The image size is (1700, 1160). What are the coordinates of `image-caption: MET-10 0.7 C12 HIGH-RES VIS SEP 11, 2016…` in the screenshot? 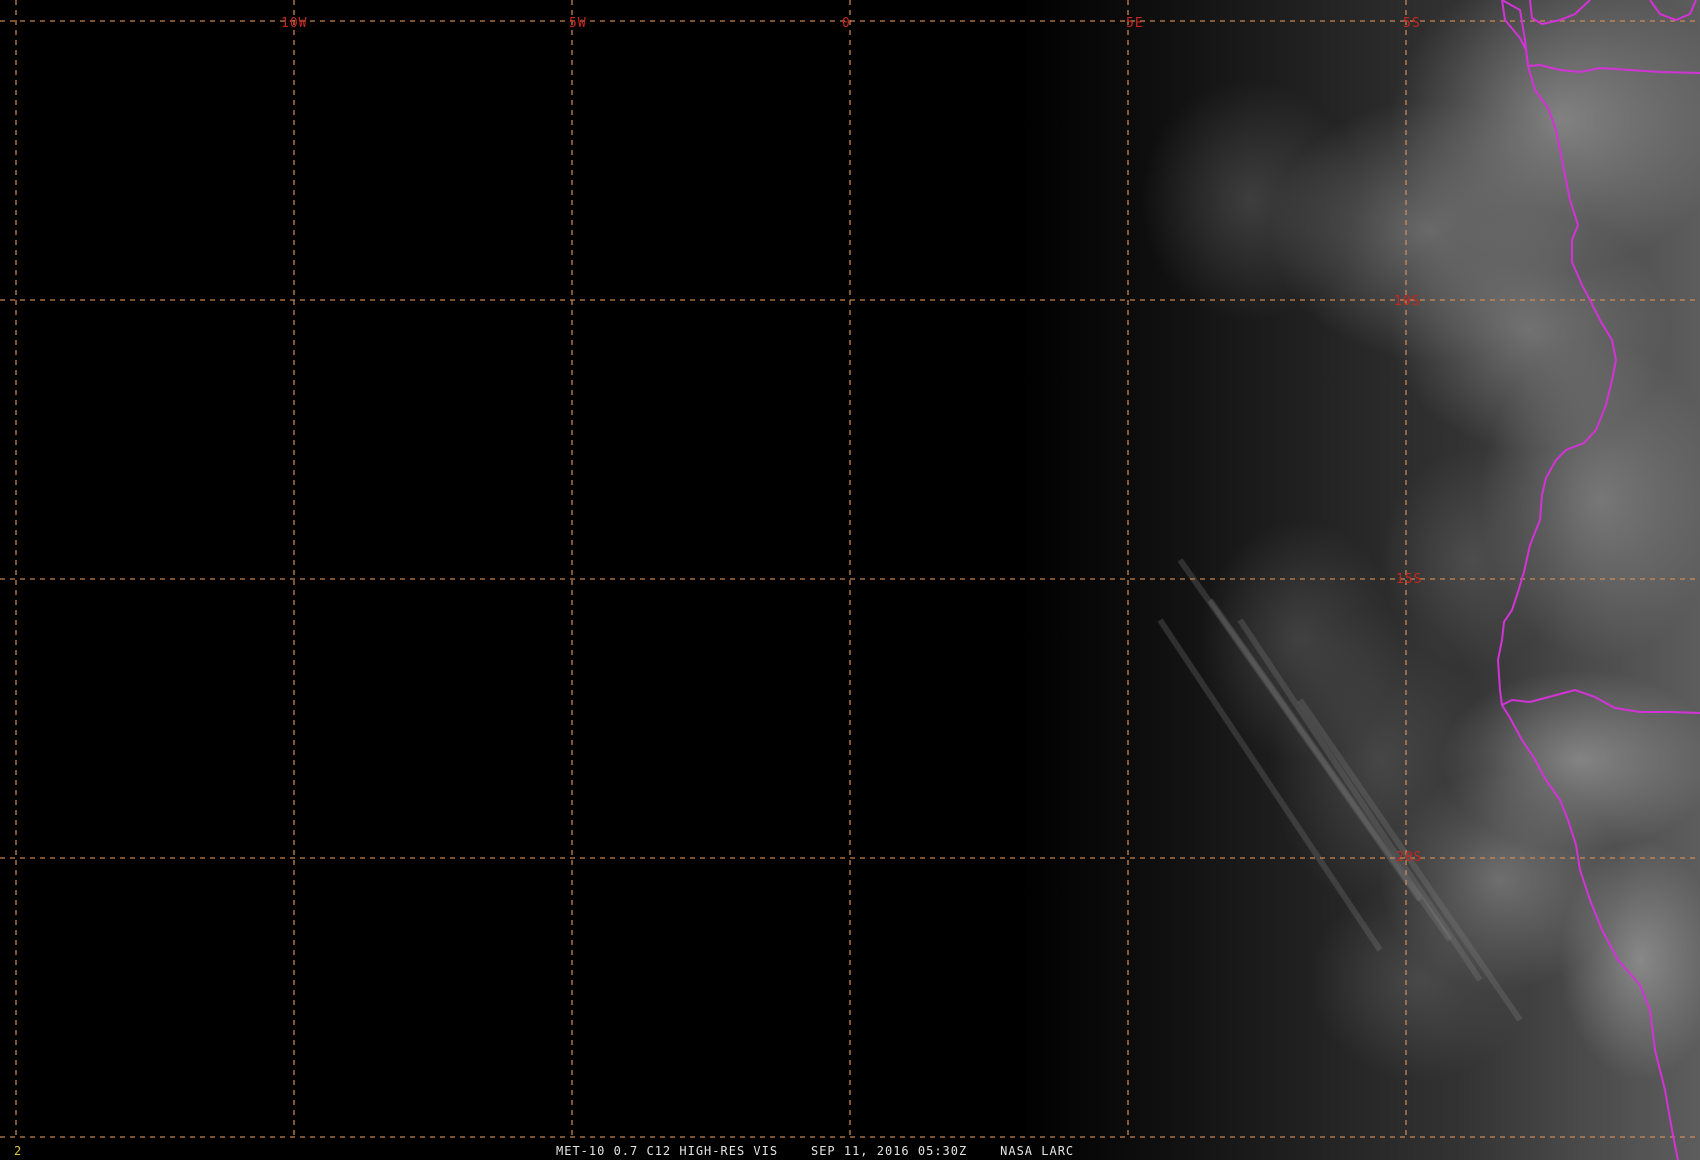 It's located at (815, 1151).